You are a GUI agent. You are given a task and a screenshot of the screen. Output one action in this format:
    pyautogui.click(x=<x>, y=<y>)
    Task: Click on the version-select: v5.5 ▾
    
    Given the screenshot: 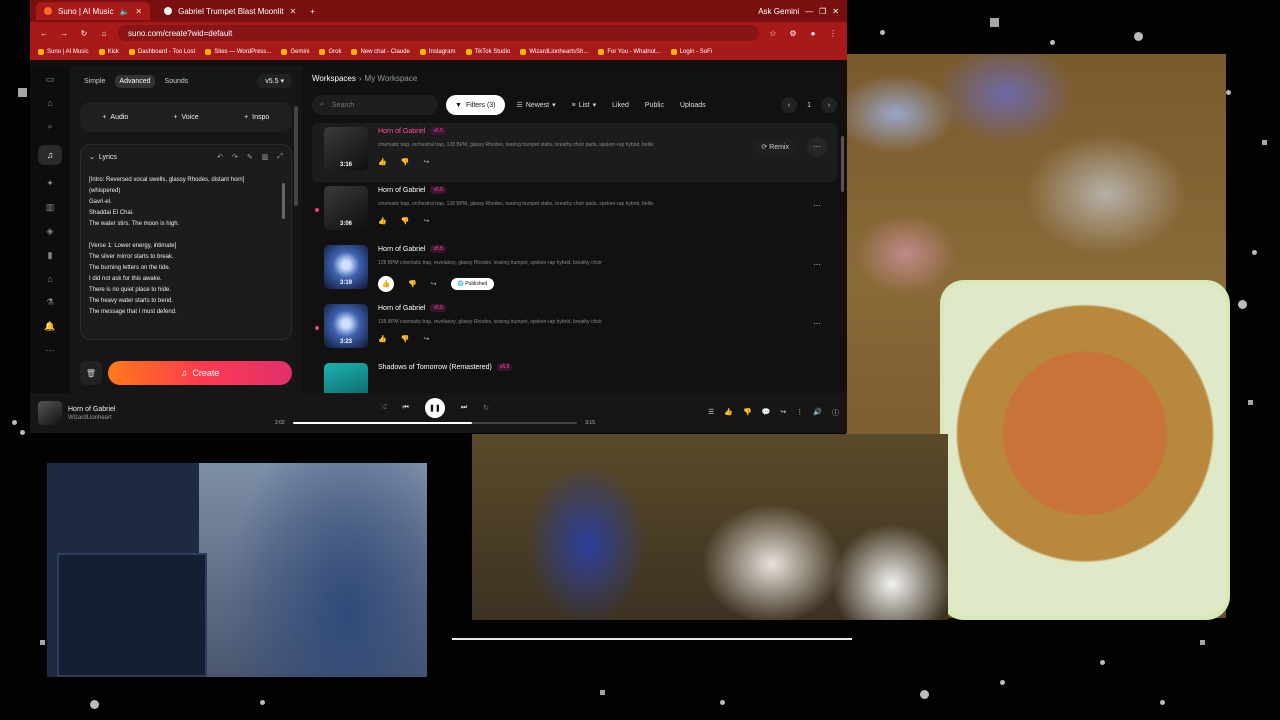 What is the action you would take?
    pyautogui.click(x=274, y=81)
    